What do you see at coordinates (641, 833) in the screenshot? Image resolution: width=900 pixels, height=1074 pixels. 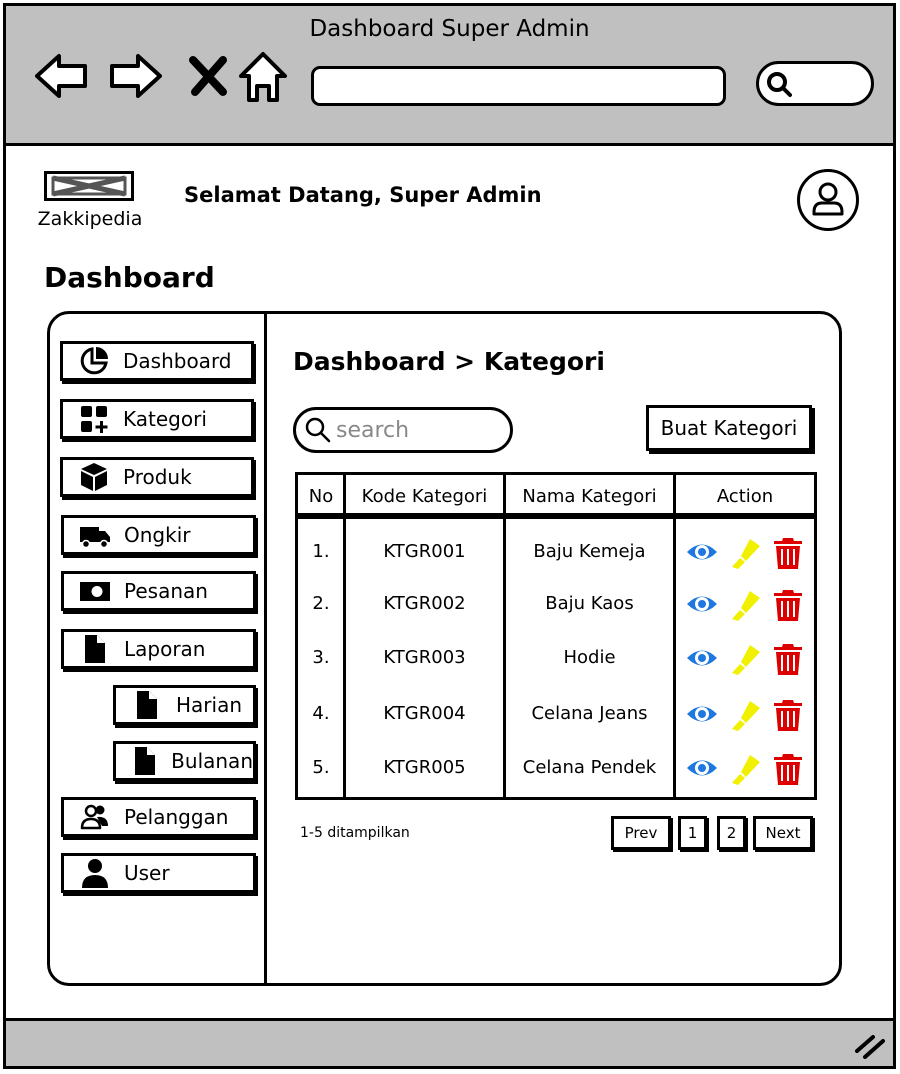 I see `prev-page-button: Prev` at bounding box center [641, 833].